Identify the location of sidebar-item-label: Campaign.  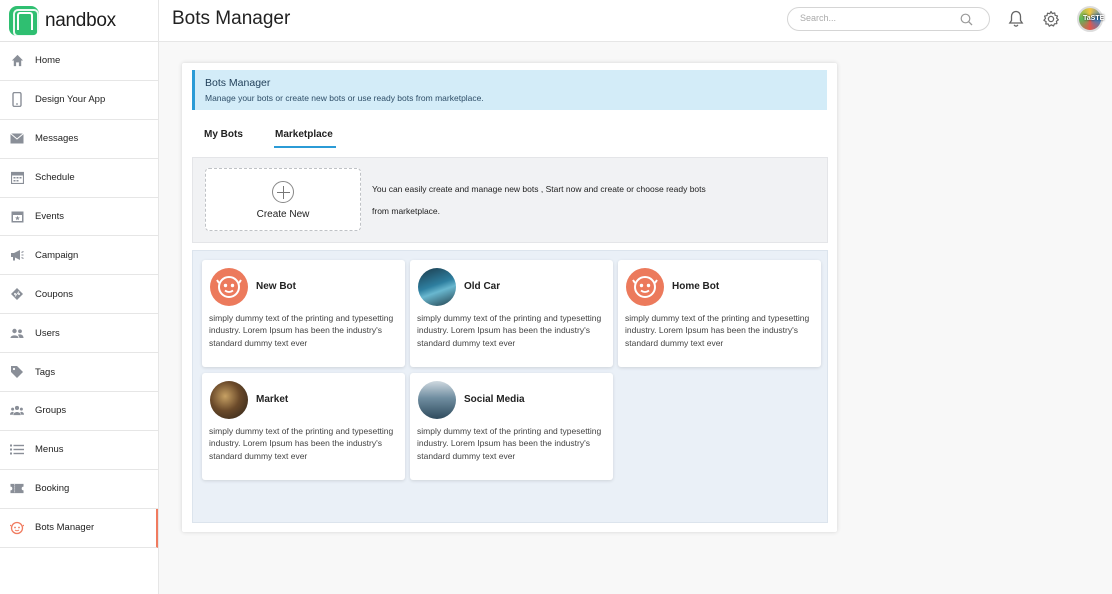
(57, 255).